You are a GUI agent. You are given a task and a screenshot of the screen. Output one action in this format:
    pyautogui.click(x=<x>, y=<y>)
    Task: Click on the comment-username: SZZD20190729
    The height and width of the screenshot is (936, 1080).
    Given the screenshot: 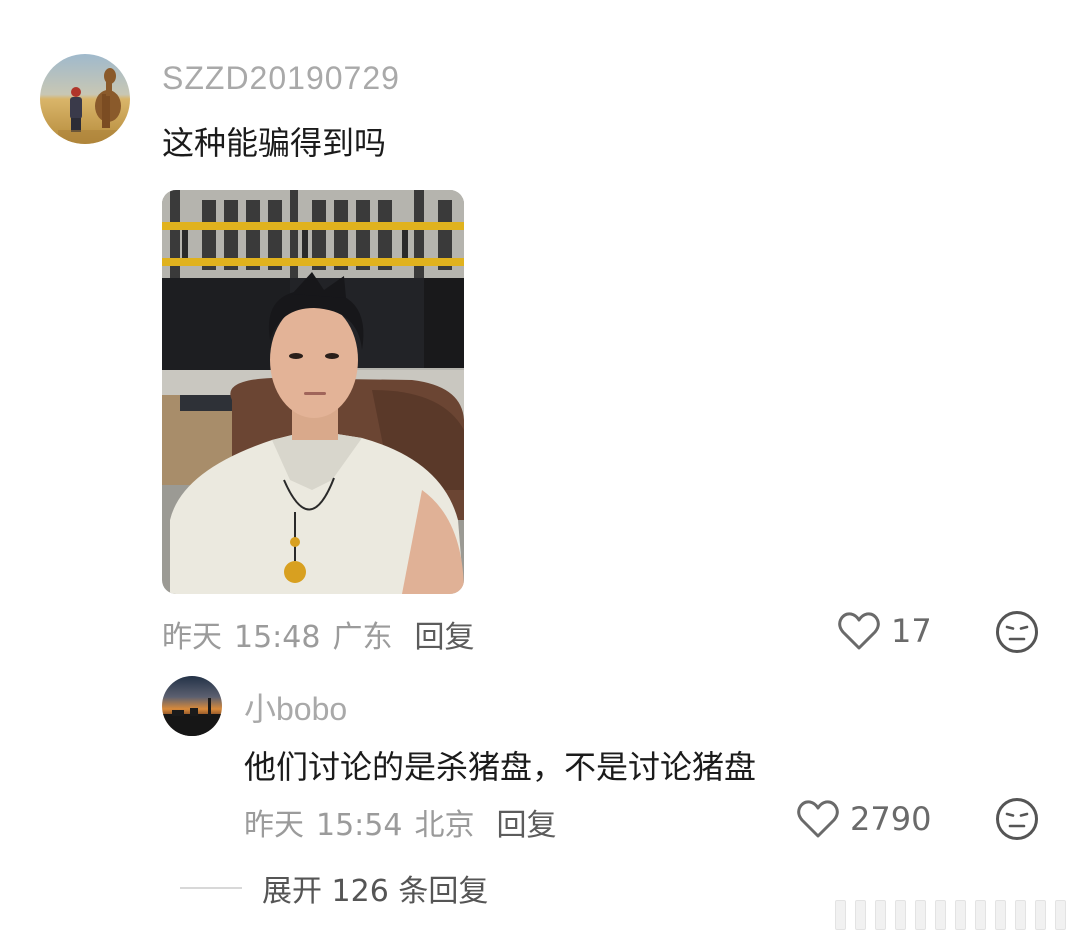 What is the action you would take?
    pyautogui.click(x=281, y=78)
    